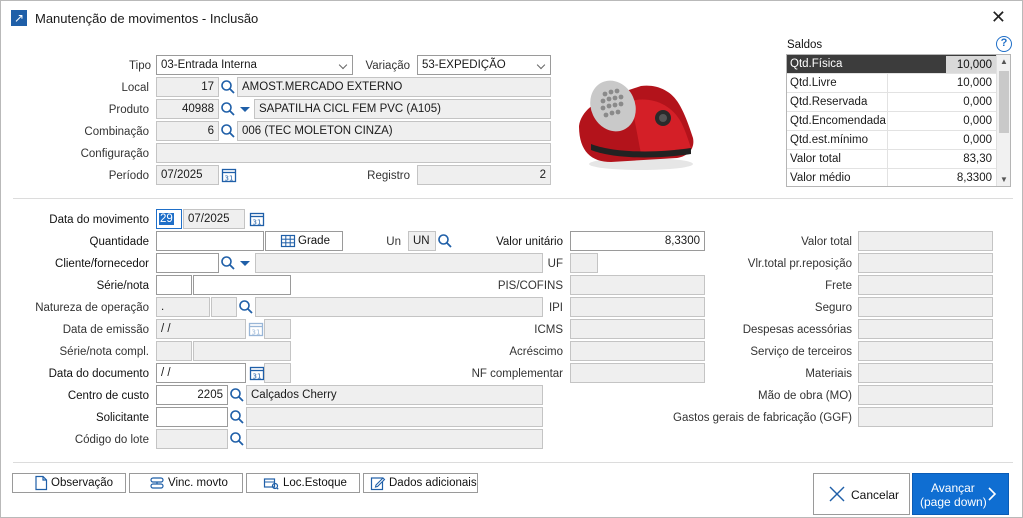  I want to click on app-icon: ↗, so click(19, 18).